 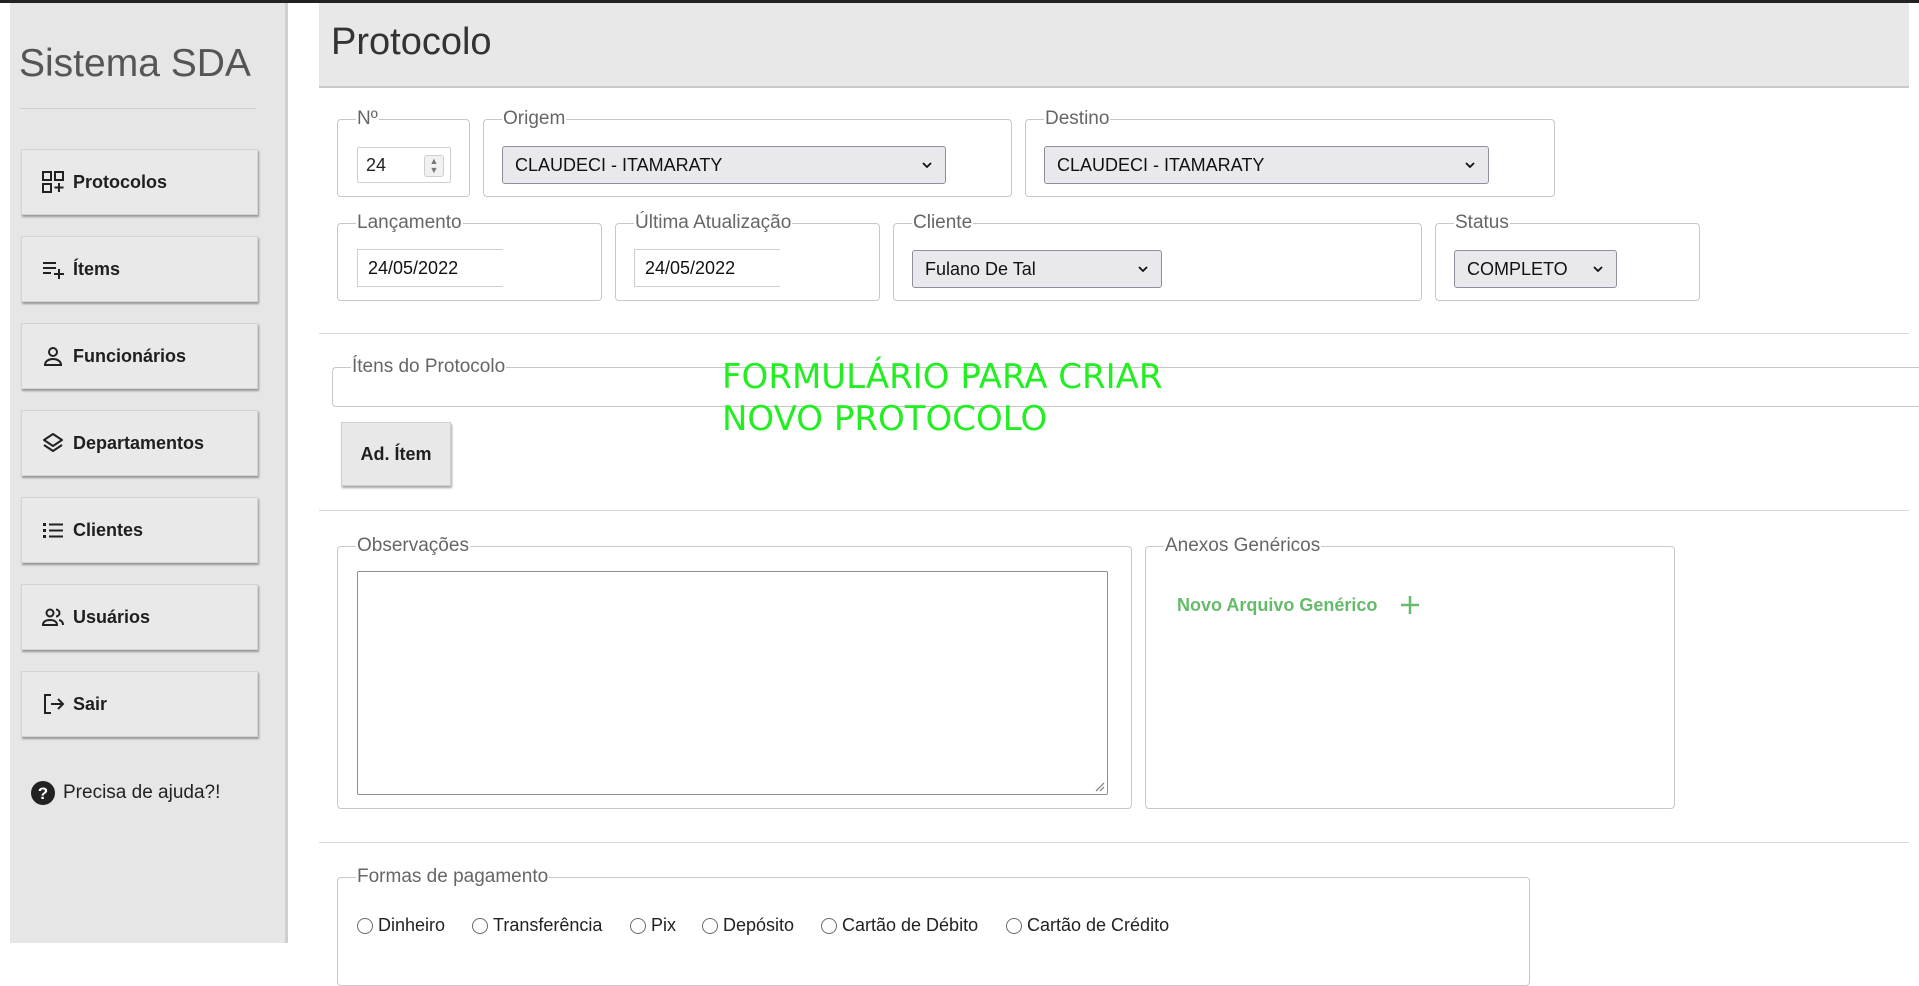 I want to click on layers-icon, so click(x=53, y=443).